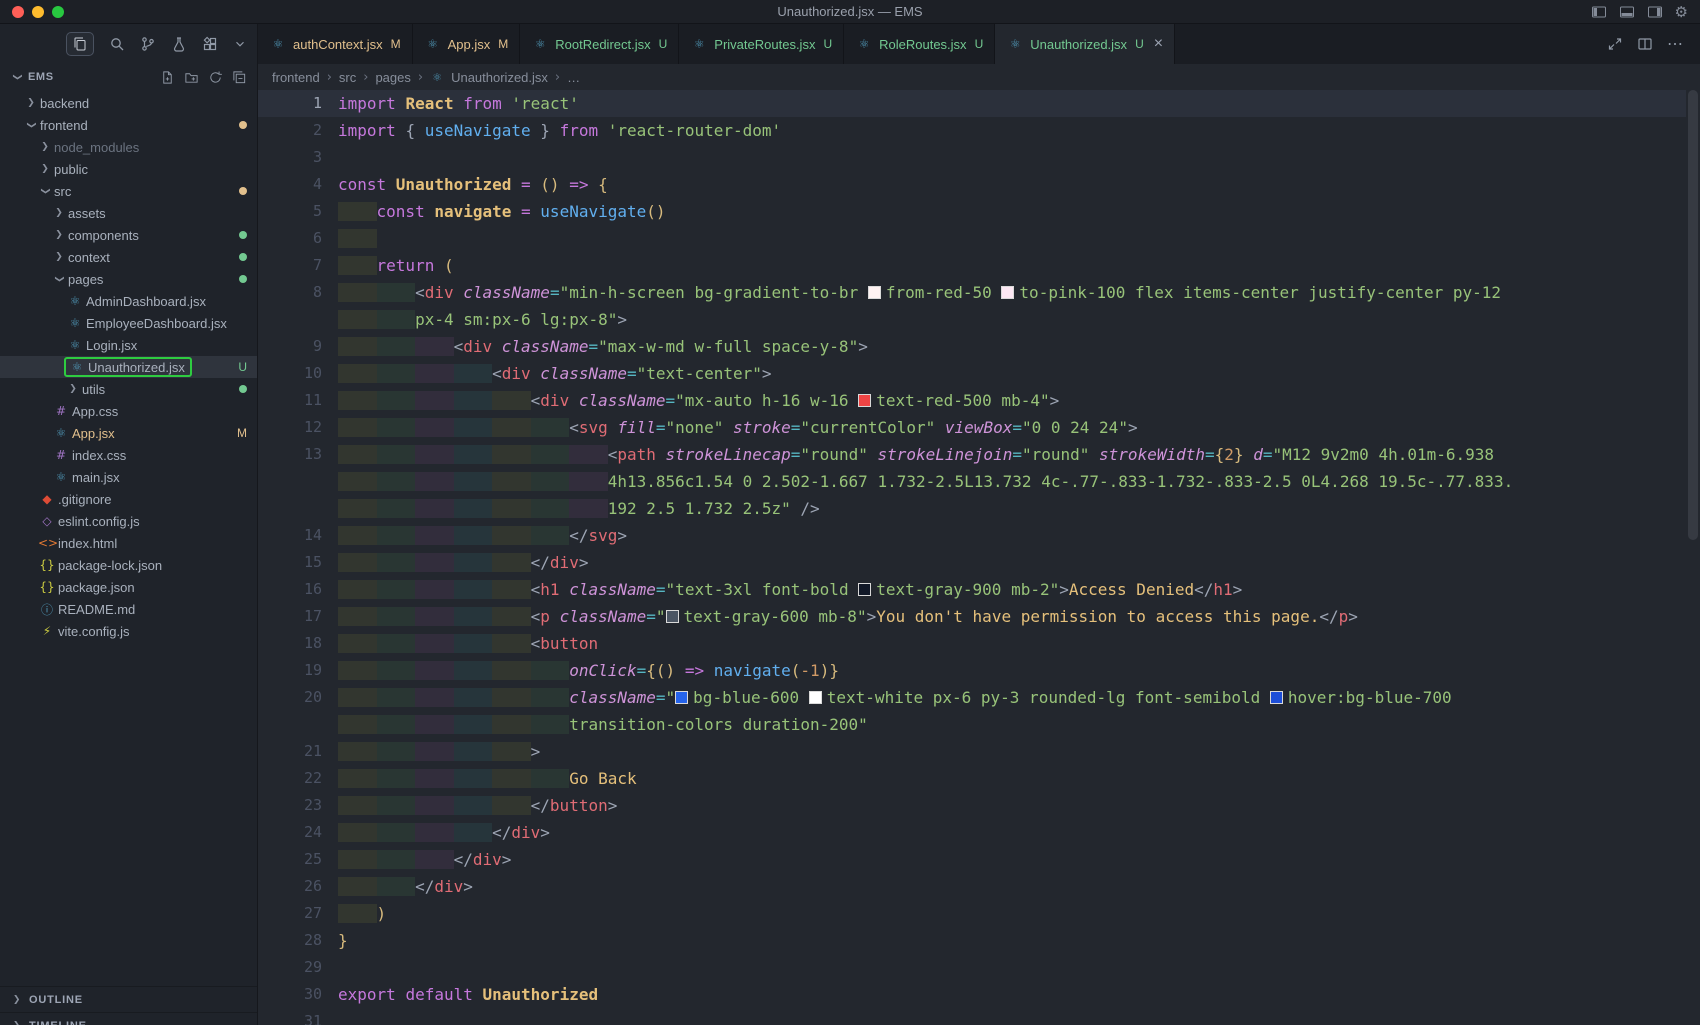 Image resolution: width=1700 pixels, height=1025 pixels. What do you see at coordinates (128, 301) in the screenshot?
I see `tree-file-AdminDashboard.jsx: ⚛ AdminDashboard.jsx` at bounding box center [128, 301].